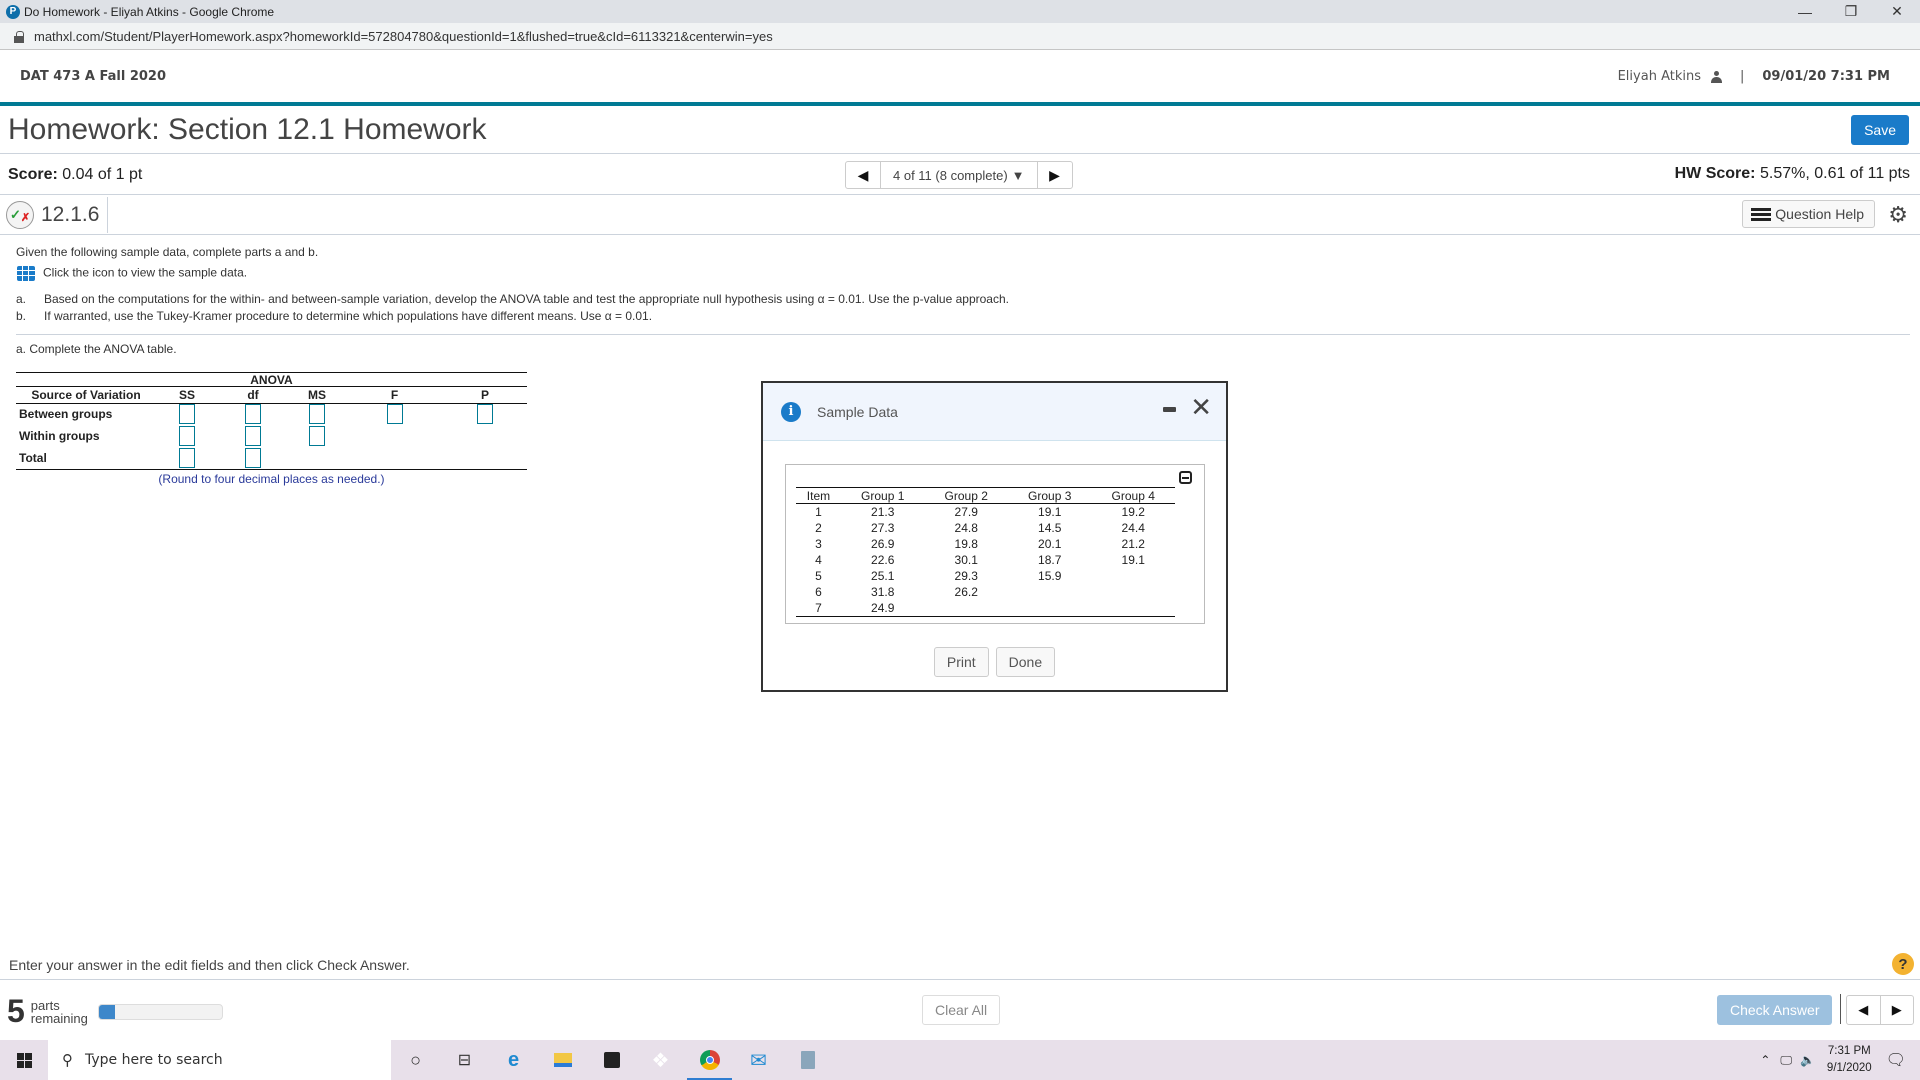  What do you see at coordinates (1765, 1060) in the screenshot?
I see `show-hidden-icons-button: ⌃` at bounding box center [1765, 1060].